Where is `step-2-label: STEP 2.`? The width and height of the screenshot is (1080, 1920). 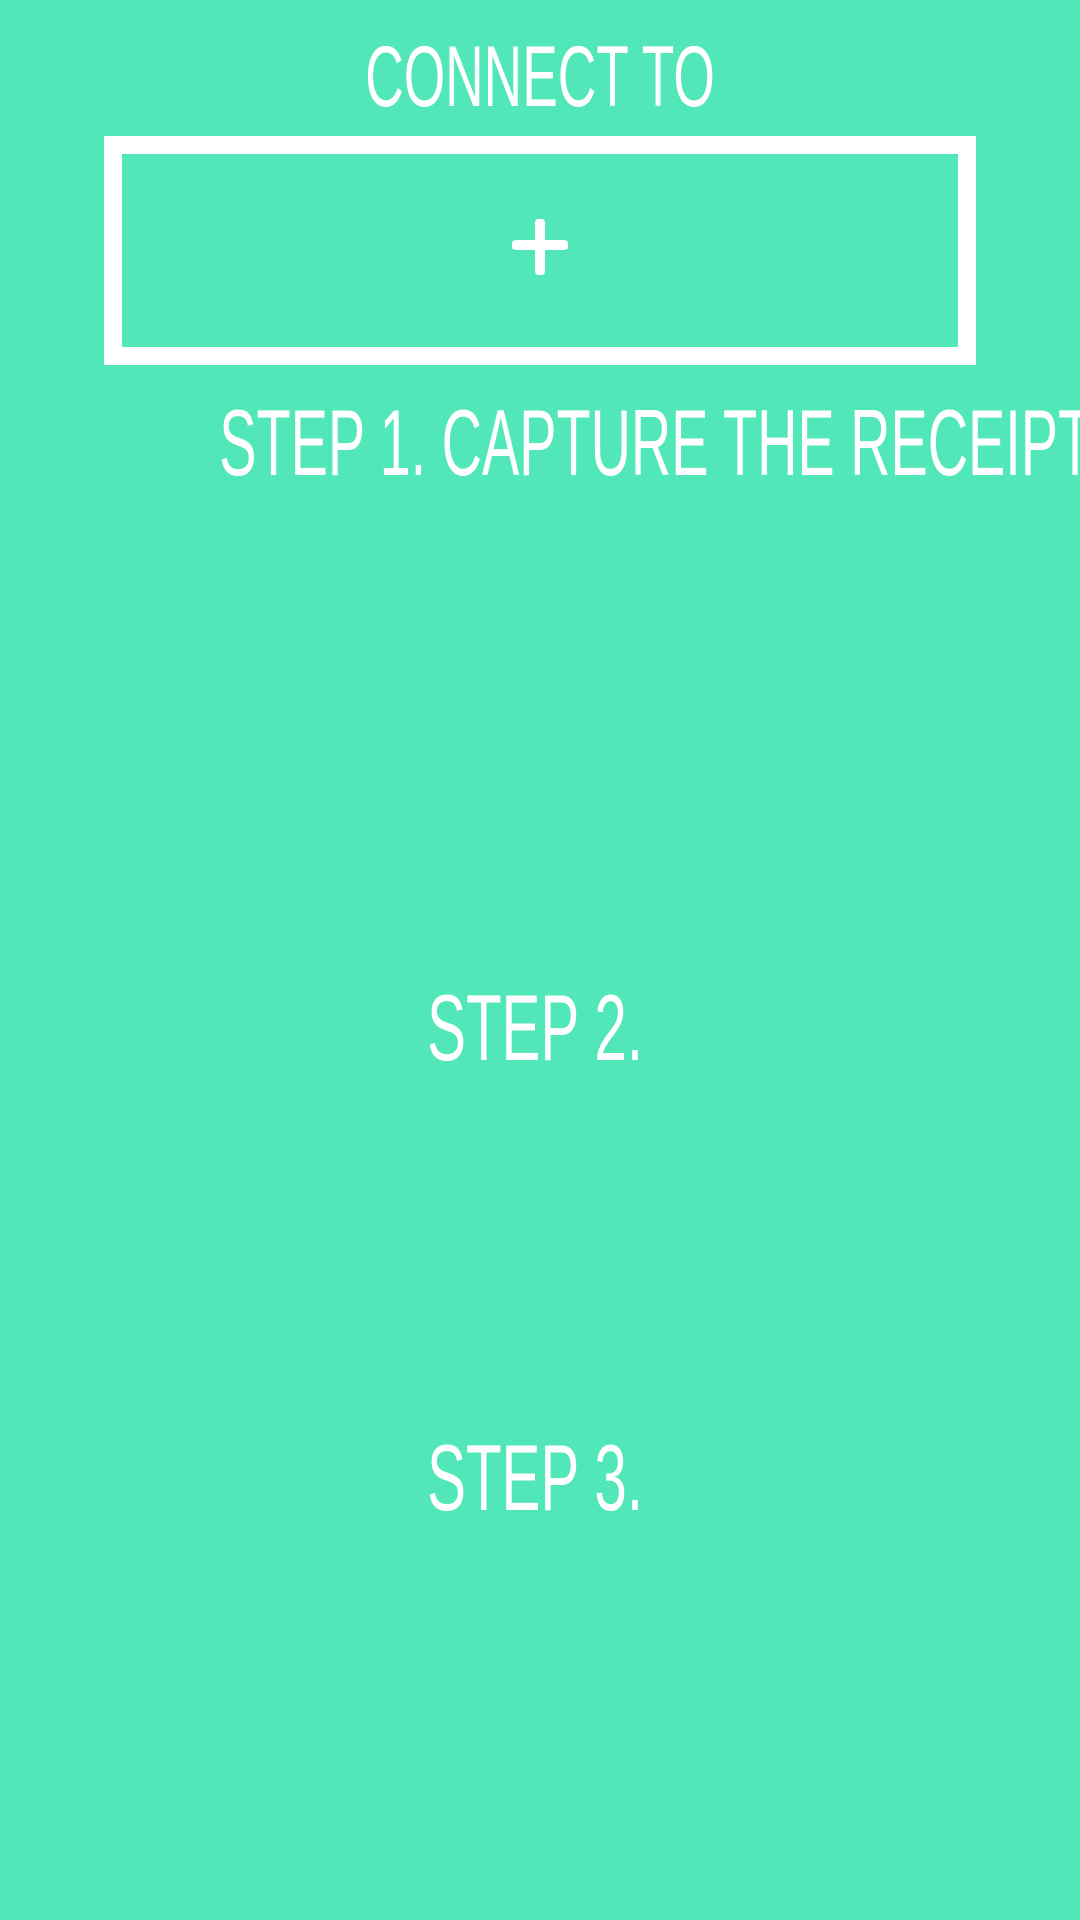 step-2-label: STEP 2. is located at coordinates (535, 1027).